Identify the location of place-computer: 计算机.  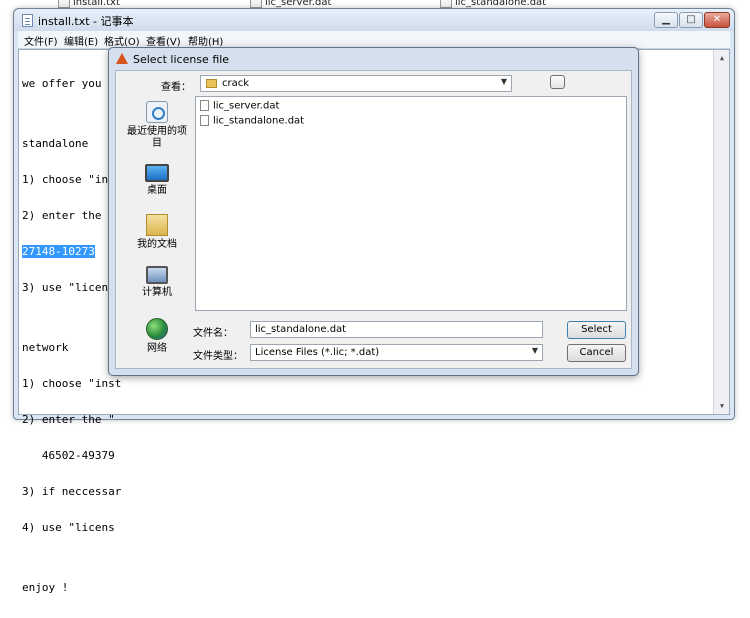
(157, 282).